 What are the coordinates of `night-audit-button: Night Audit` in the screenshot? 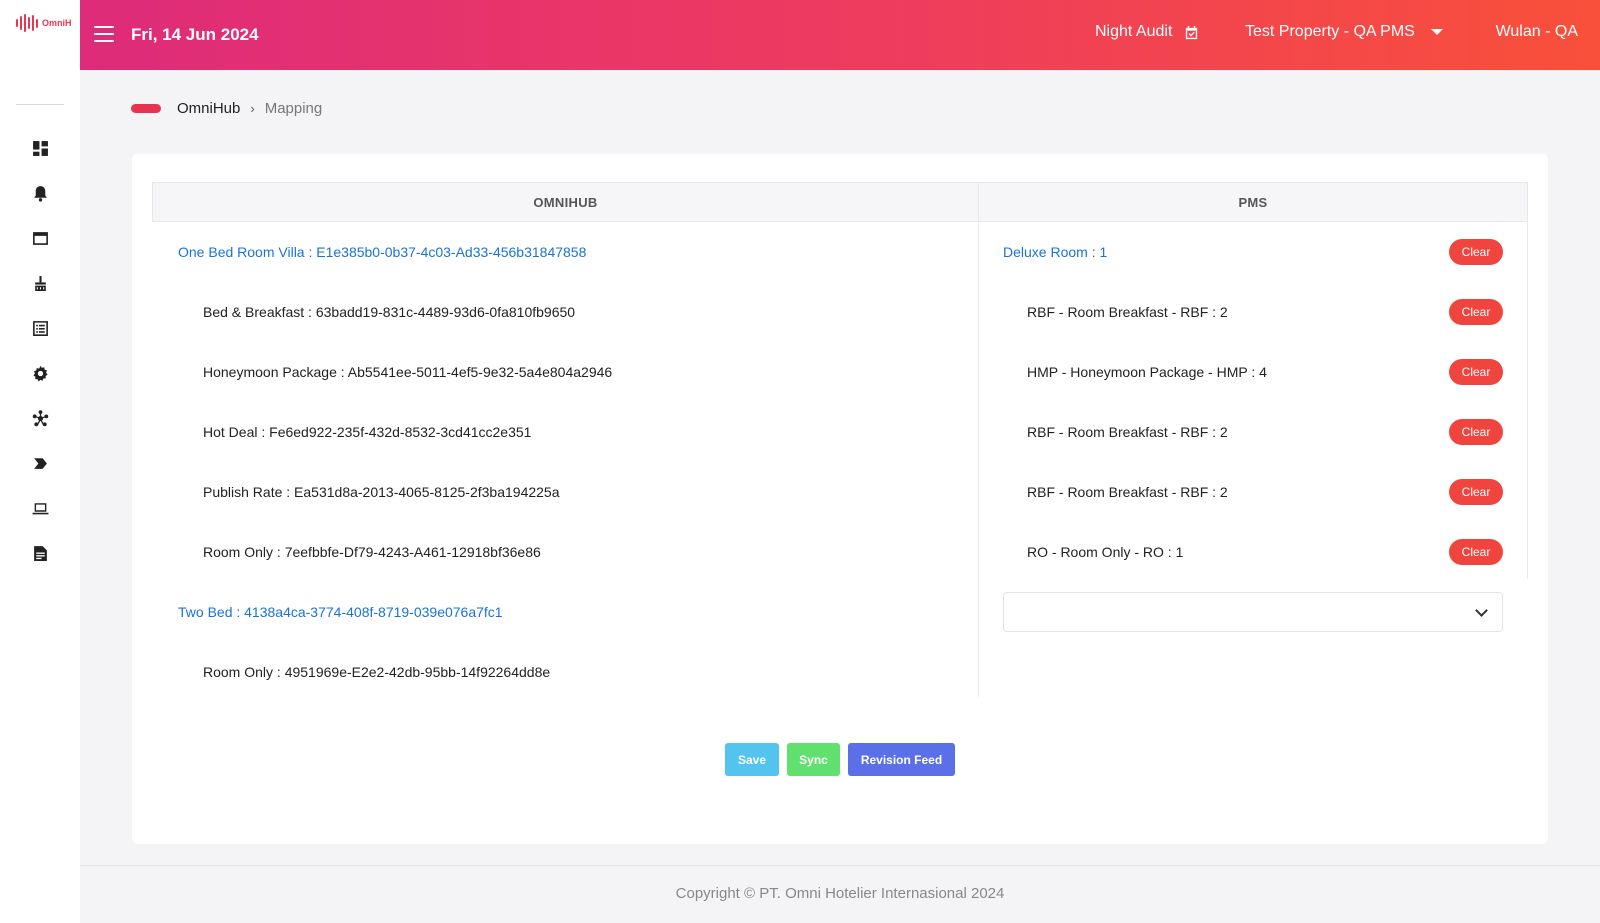 It's located at (1147, 32).